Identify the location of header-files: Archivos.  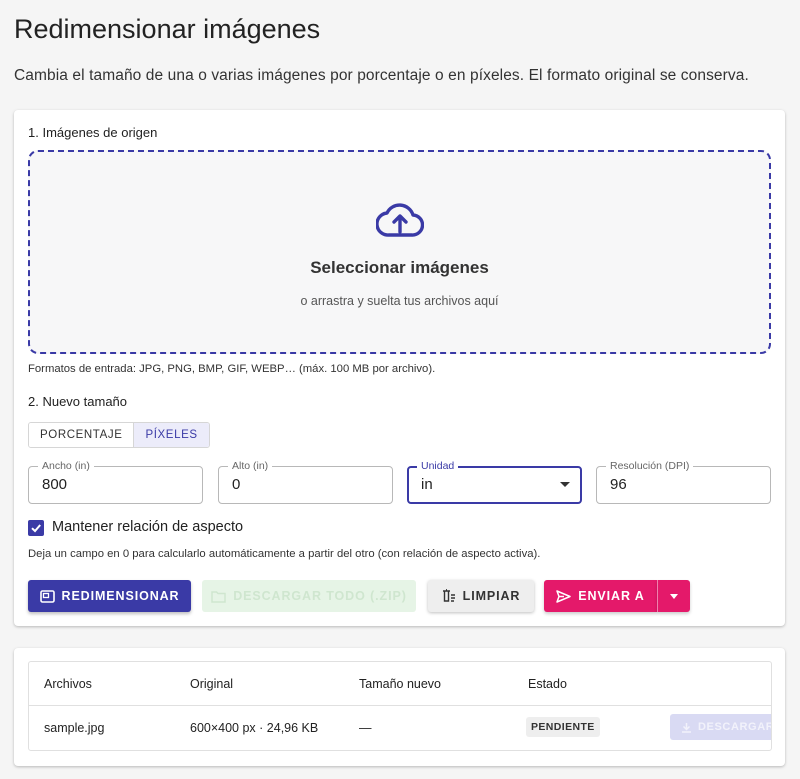
(68, 684).